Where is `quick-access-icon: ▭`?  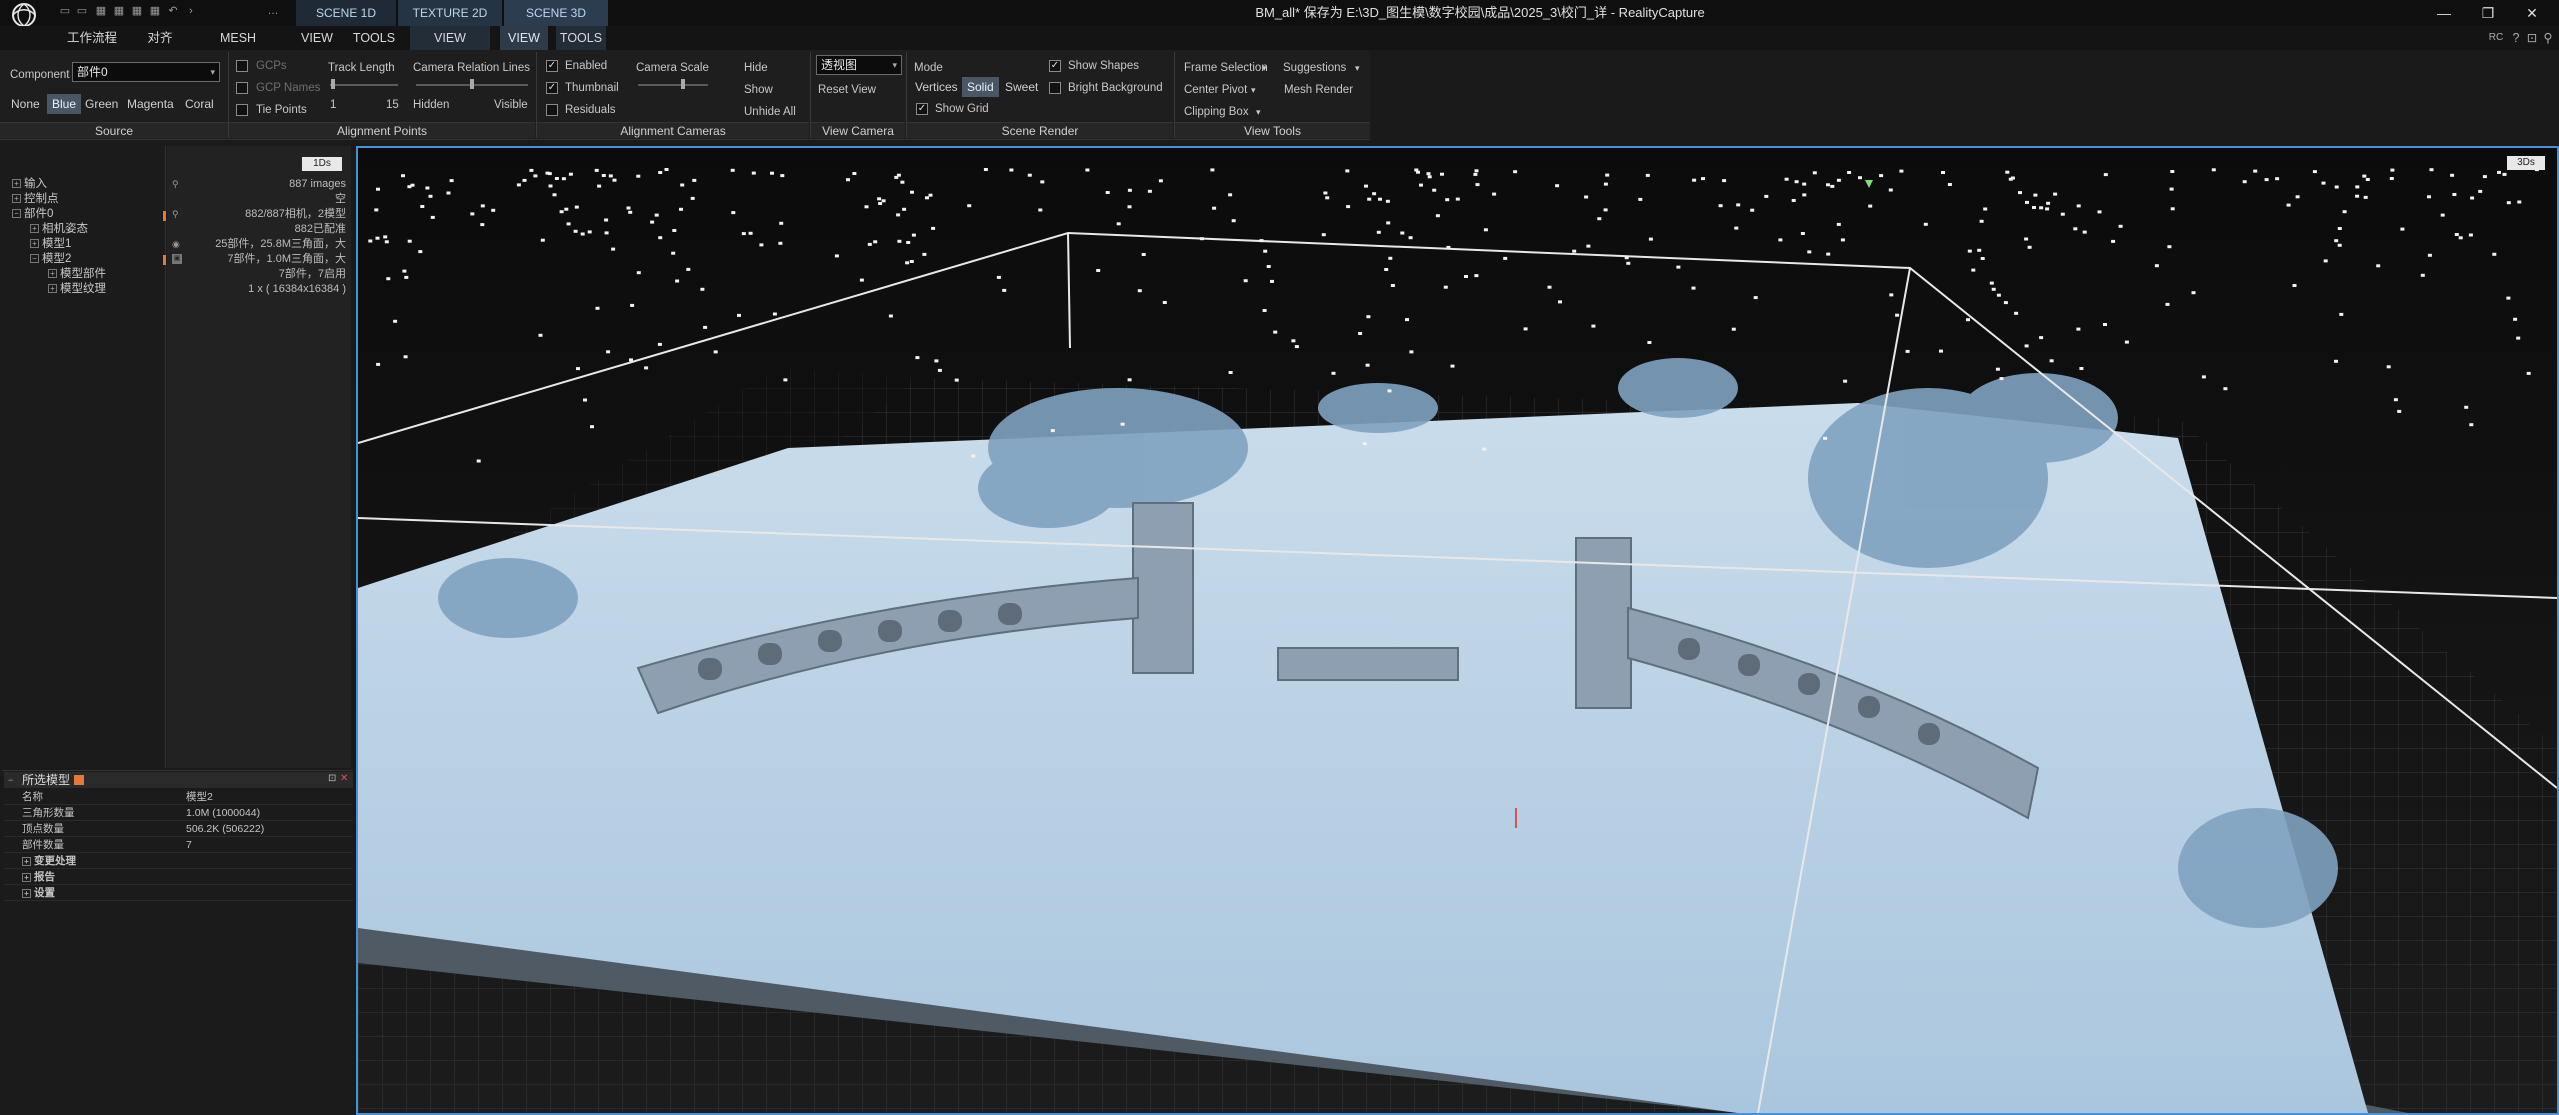
quick-access-icon: ▭ is located at coordinates (65, 11).